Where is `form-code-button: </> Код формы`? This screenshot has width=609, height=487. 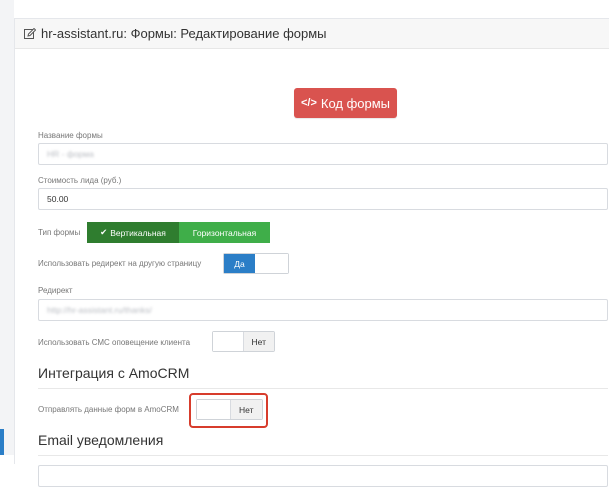 form-code-button: </> Код формы is located at coordinates (345, 103).